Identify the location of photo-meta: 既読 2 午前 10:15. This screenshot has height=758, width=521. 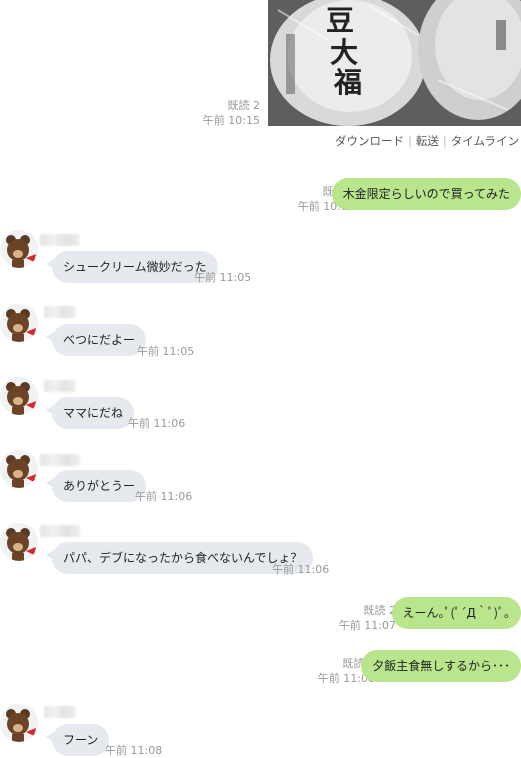
(231, 113).